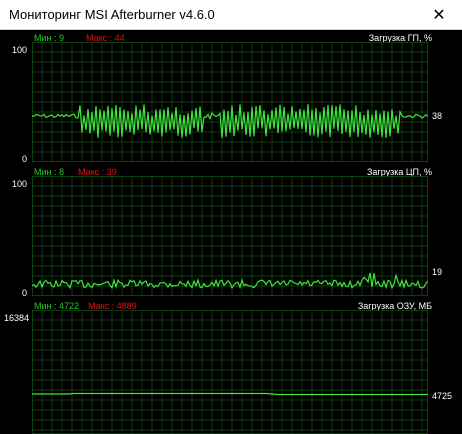 The image size is (462, 434). What do you see at coordinates (437, 116) in the screenshot?
I see `gpu-current-value: 38` at bounding box center [437, 116].